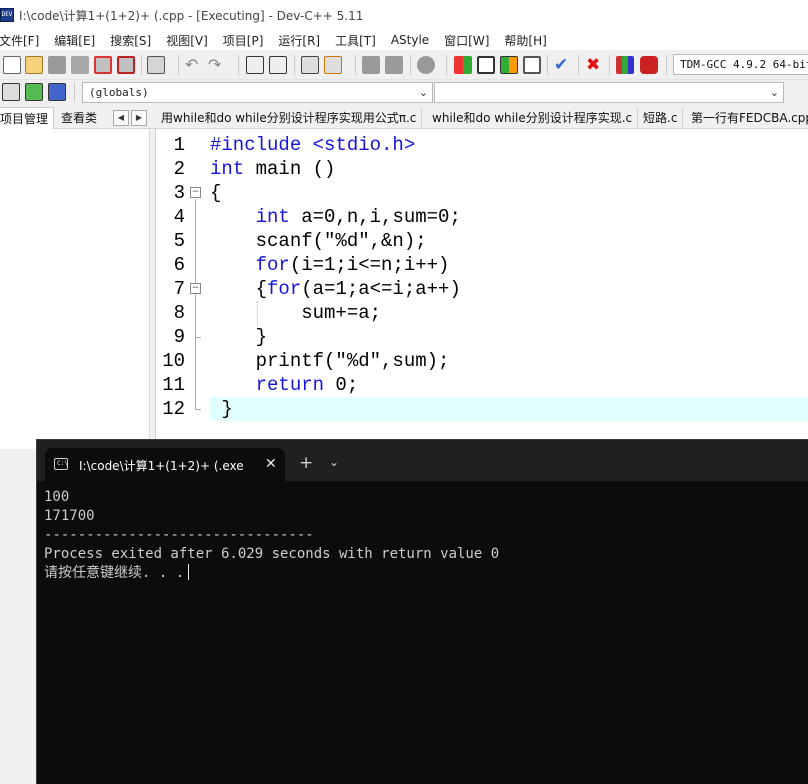 The height and width of the screenshot is (784, 808). Describe the element at coordinates (533, 118) in the screenshot. I see `file-tab: while和do while分别设计程序实现.c` at that location.